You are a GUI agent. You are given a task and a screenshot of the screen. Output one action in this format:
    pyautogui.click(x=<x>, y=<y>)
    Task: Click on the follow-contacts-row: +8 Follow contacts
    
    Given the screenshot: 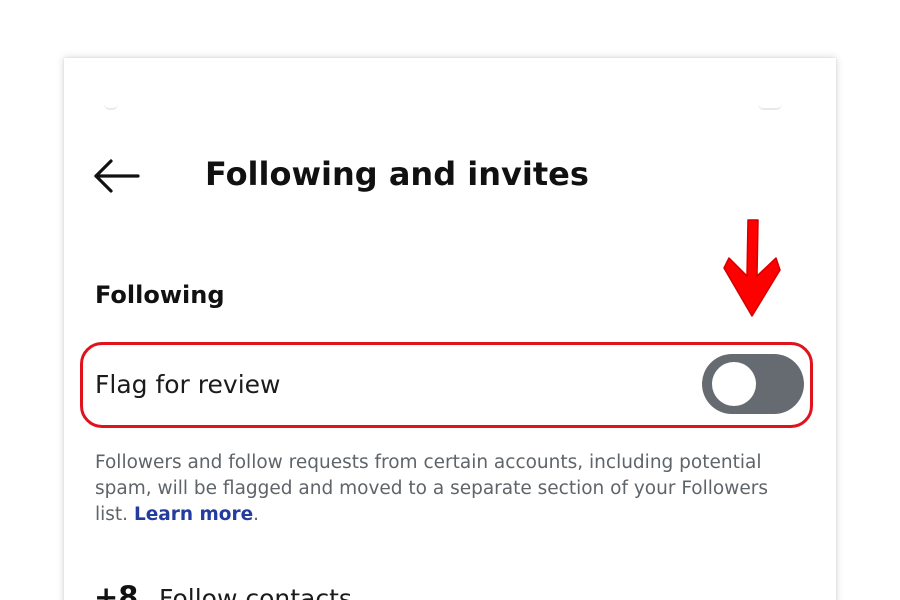 What is the action you would take?
    pyautogui.click(x=342, y=589)
    